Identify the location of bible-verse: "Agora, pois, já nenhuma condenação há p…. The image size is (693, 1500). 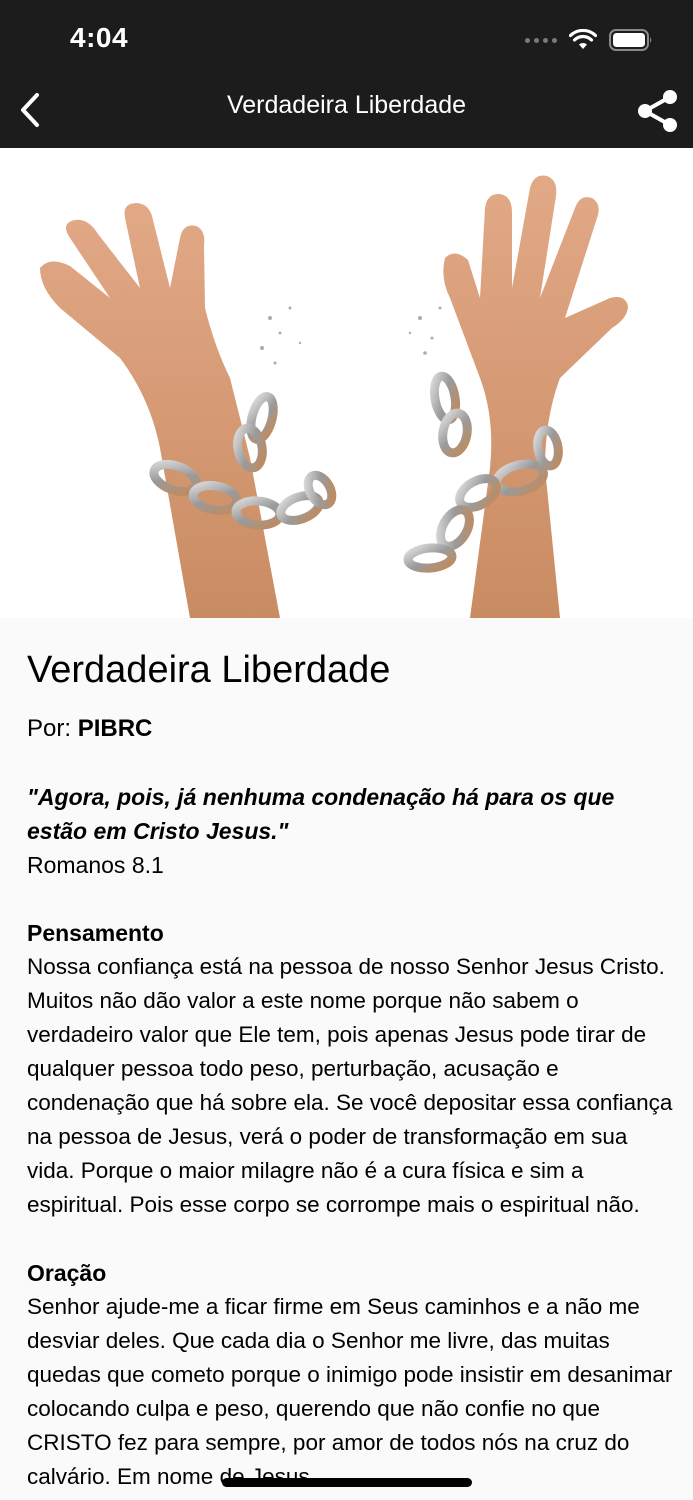
(321, 814).